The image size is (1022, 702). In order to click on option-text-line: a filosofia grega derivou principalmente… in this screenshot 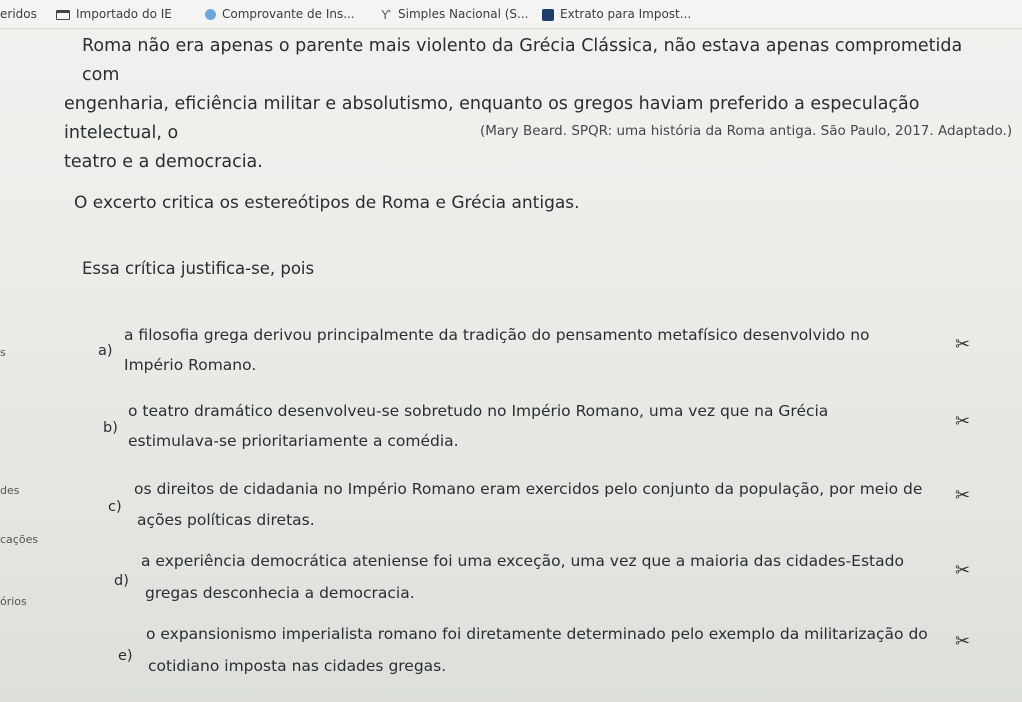, I will do `click(497, 335)`.